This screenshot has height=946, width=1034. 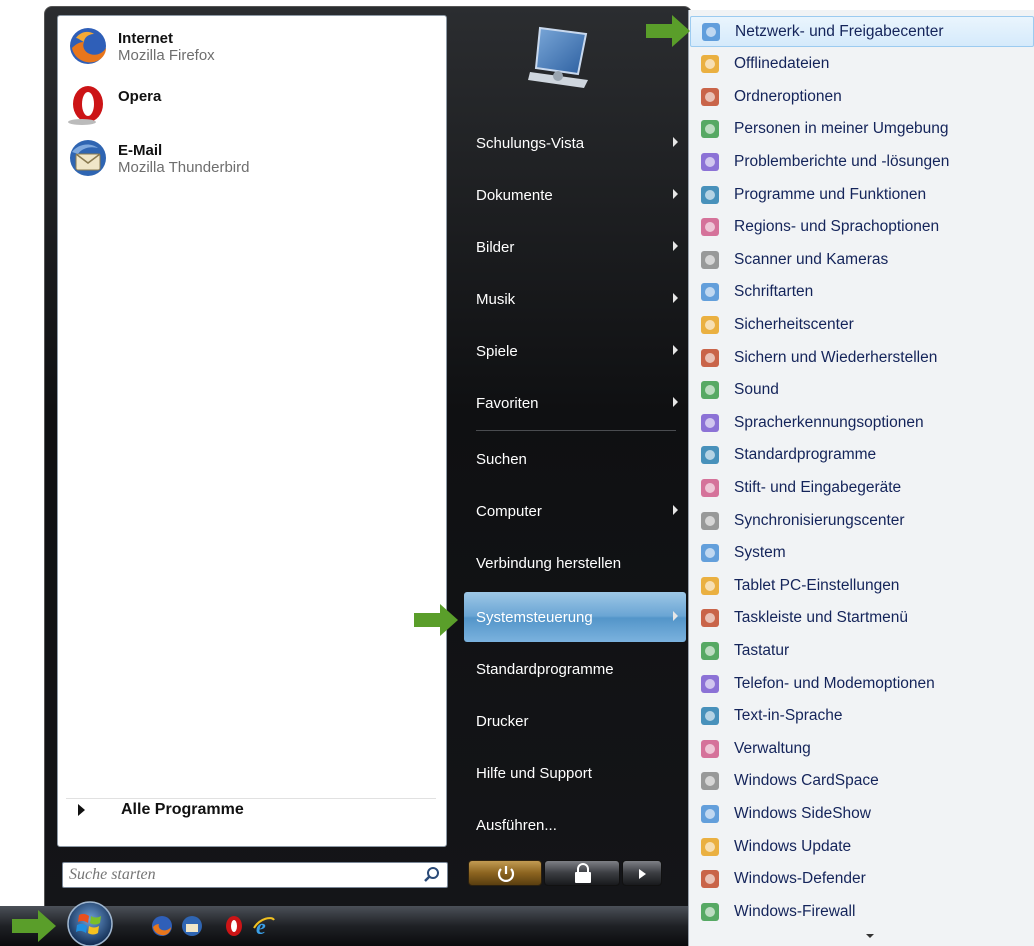 I want to click on control-panel-item: Taskleiste und Startmenü, so click(x=862, y=618).